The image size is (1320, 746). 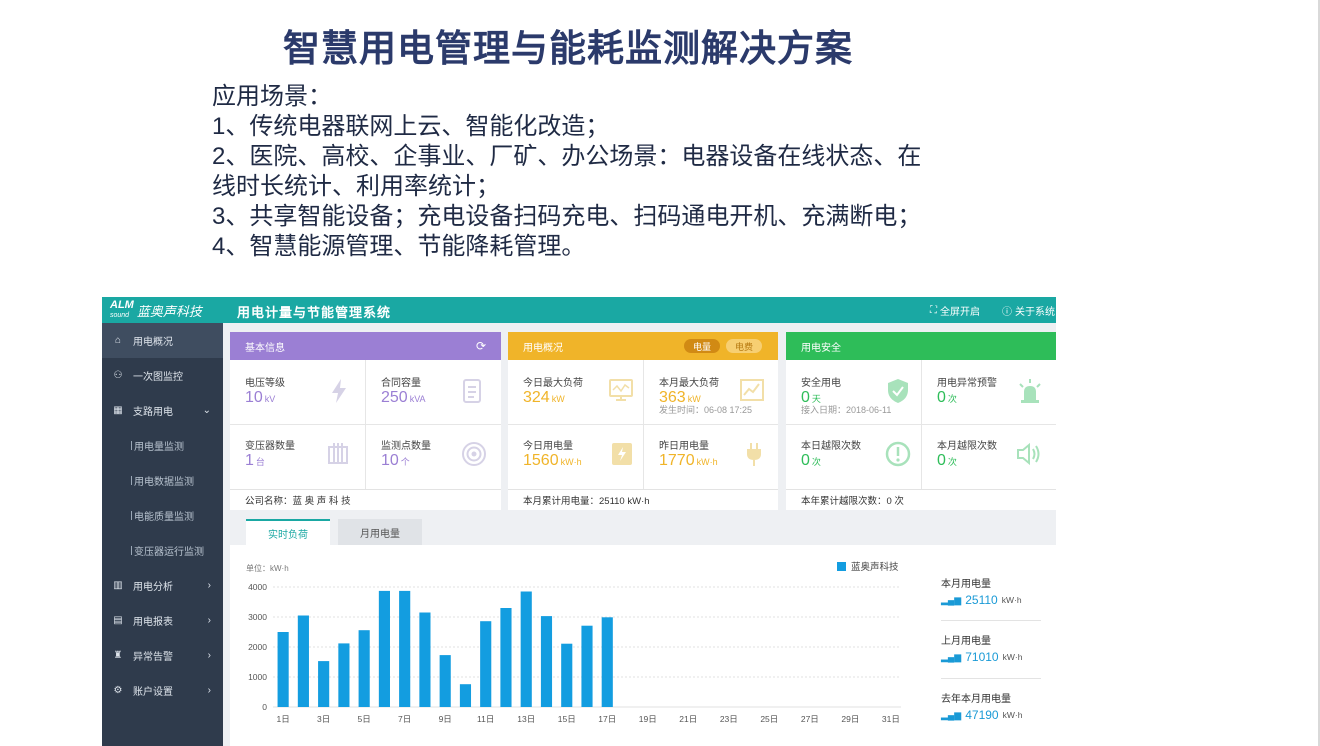 I want to click on bar-15日, so click(x=567, y=675).